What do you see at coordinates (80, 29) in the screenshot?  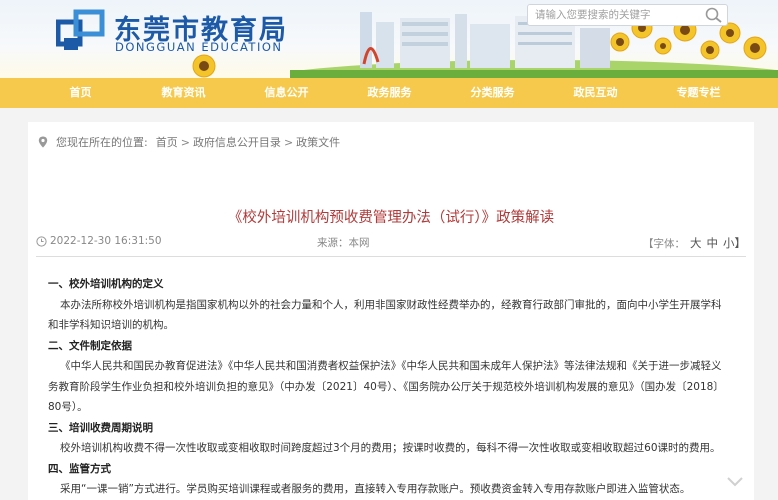 I see `logo-icon` at bounding box center [80, 29].